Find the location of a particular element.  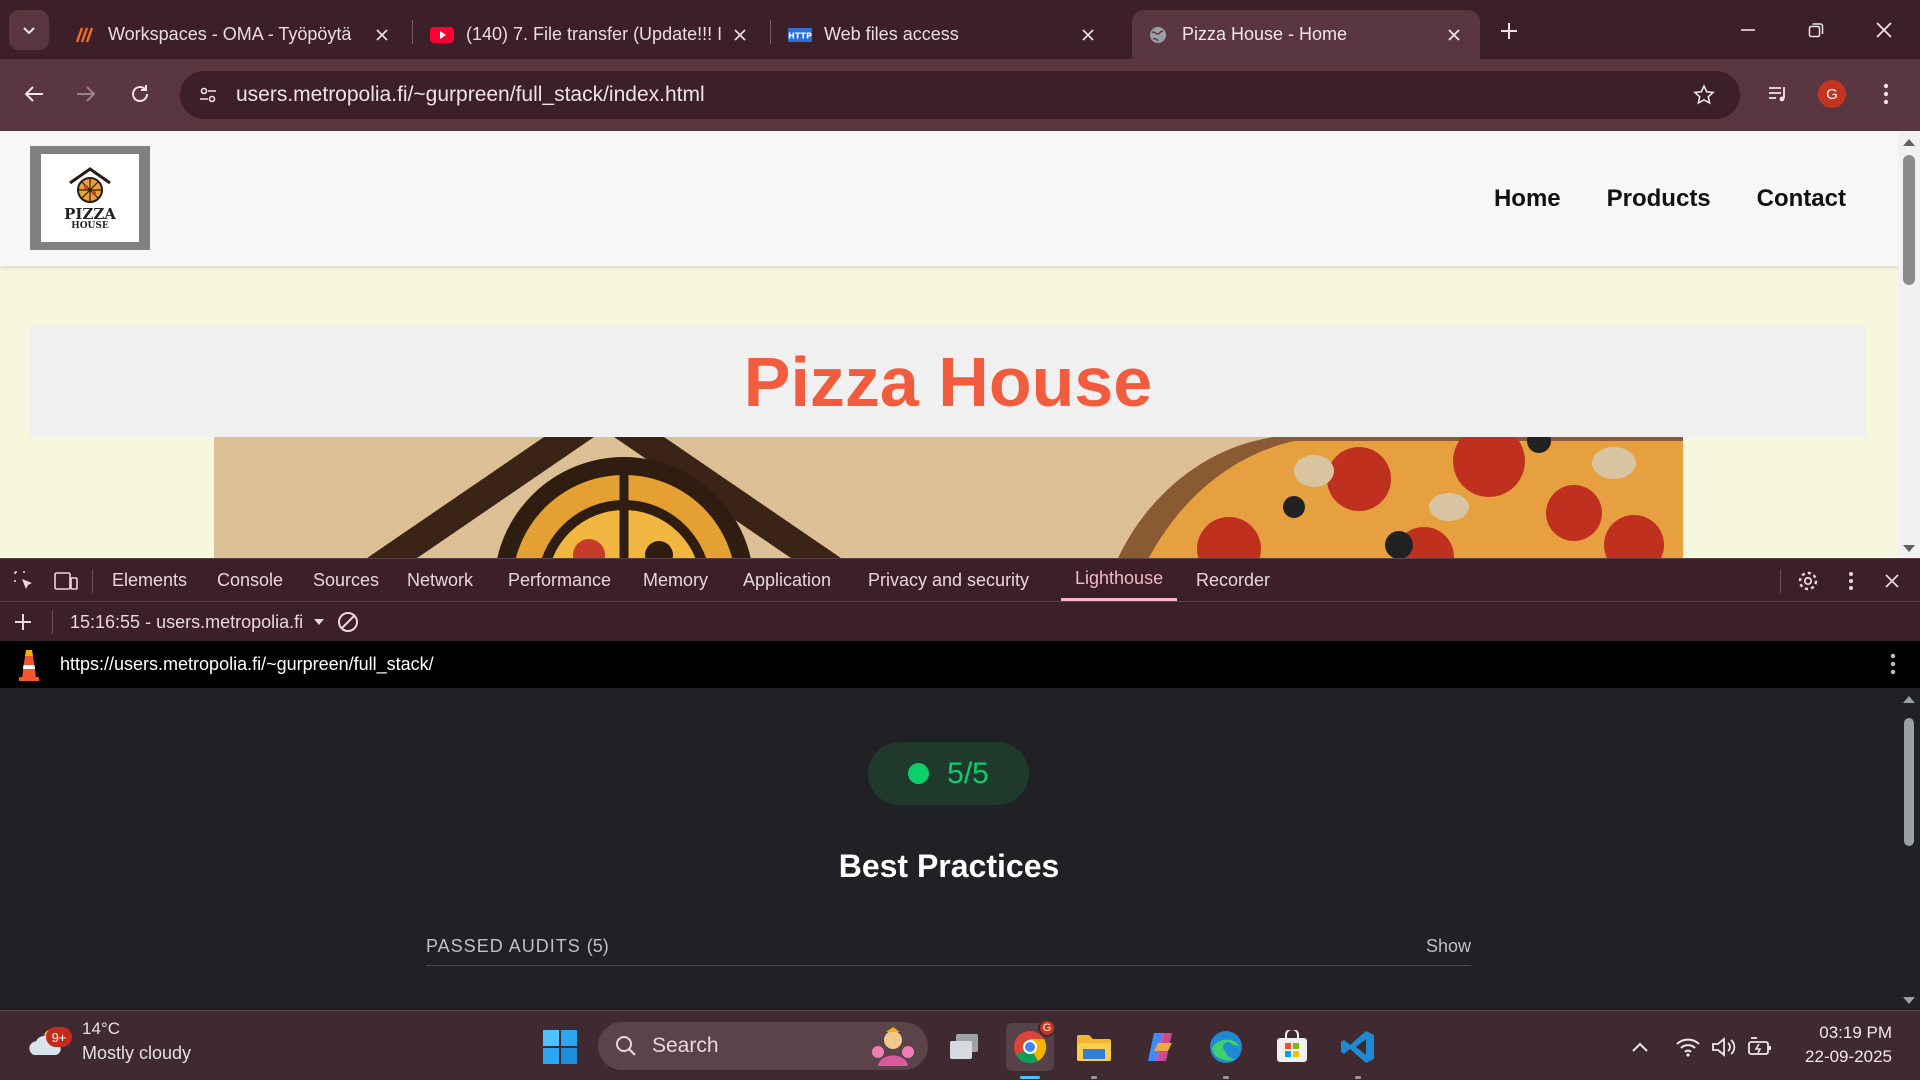

close-window-button is located at coordinates (1884, 29).